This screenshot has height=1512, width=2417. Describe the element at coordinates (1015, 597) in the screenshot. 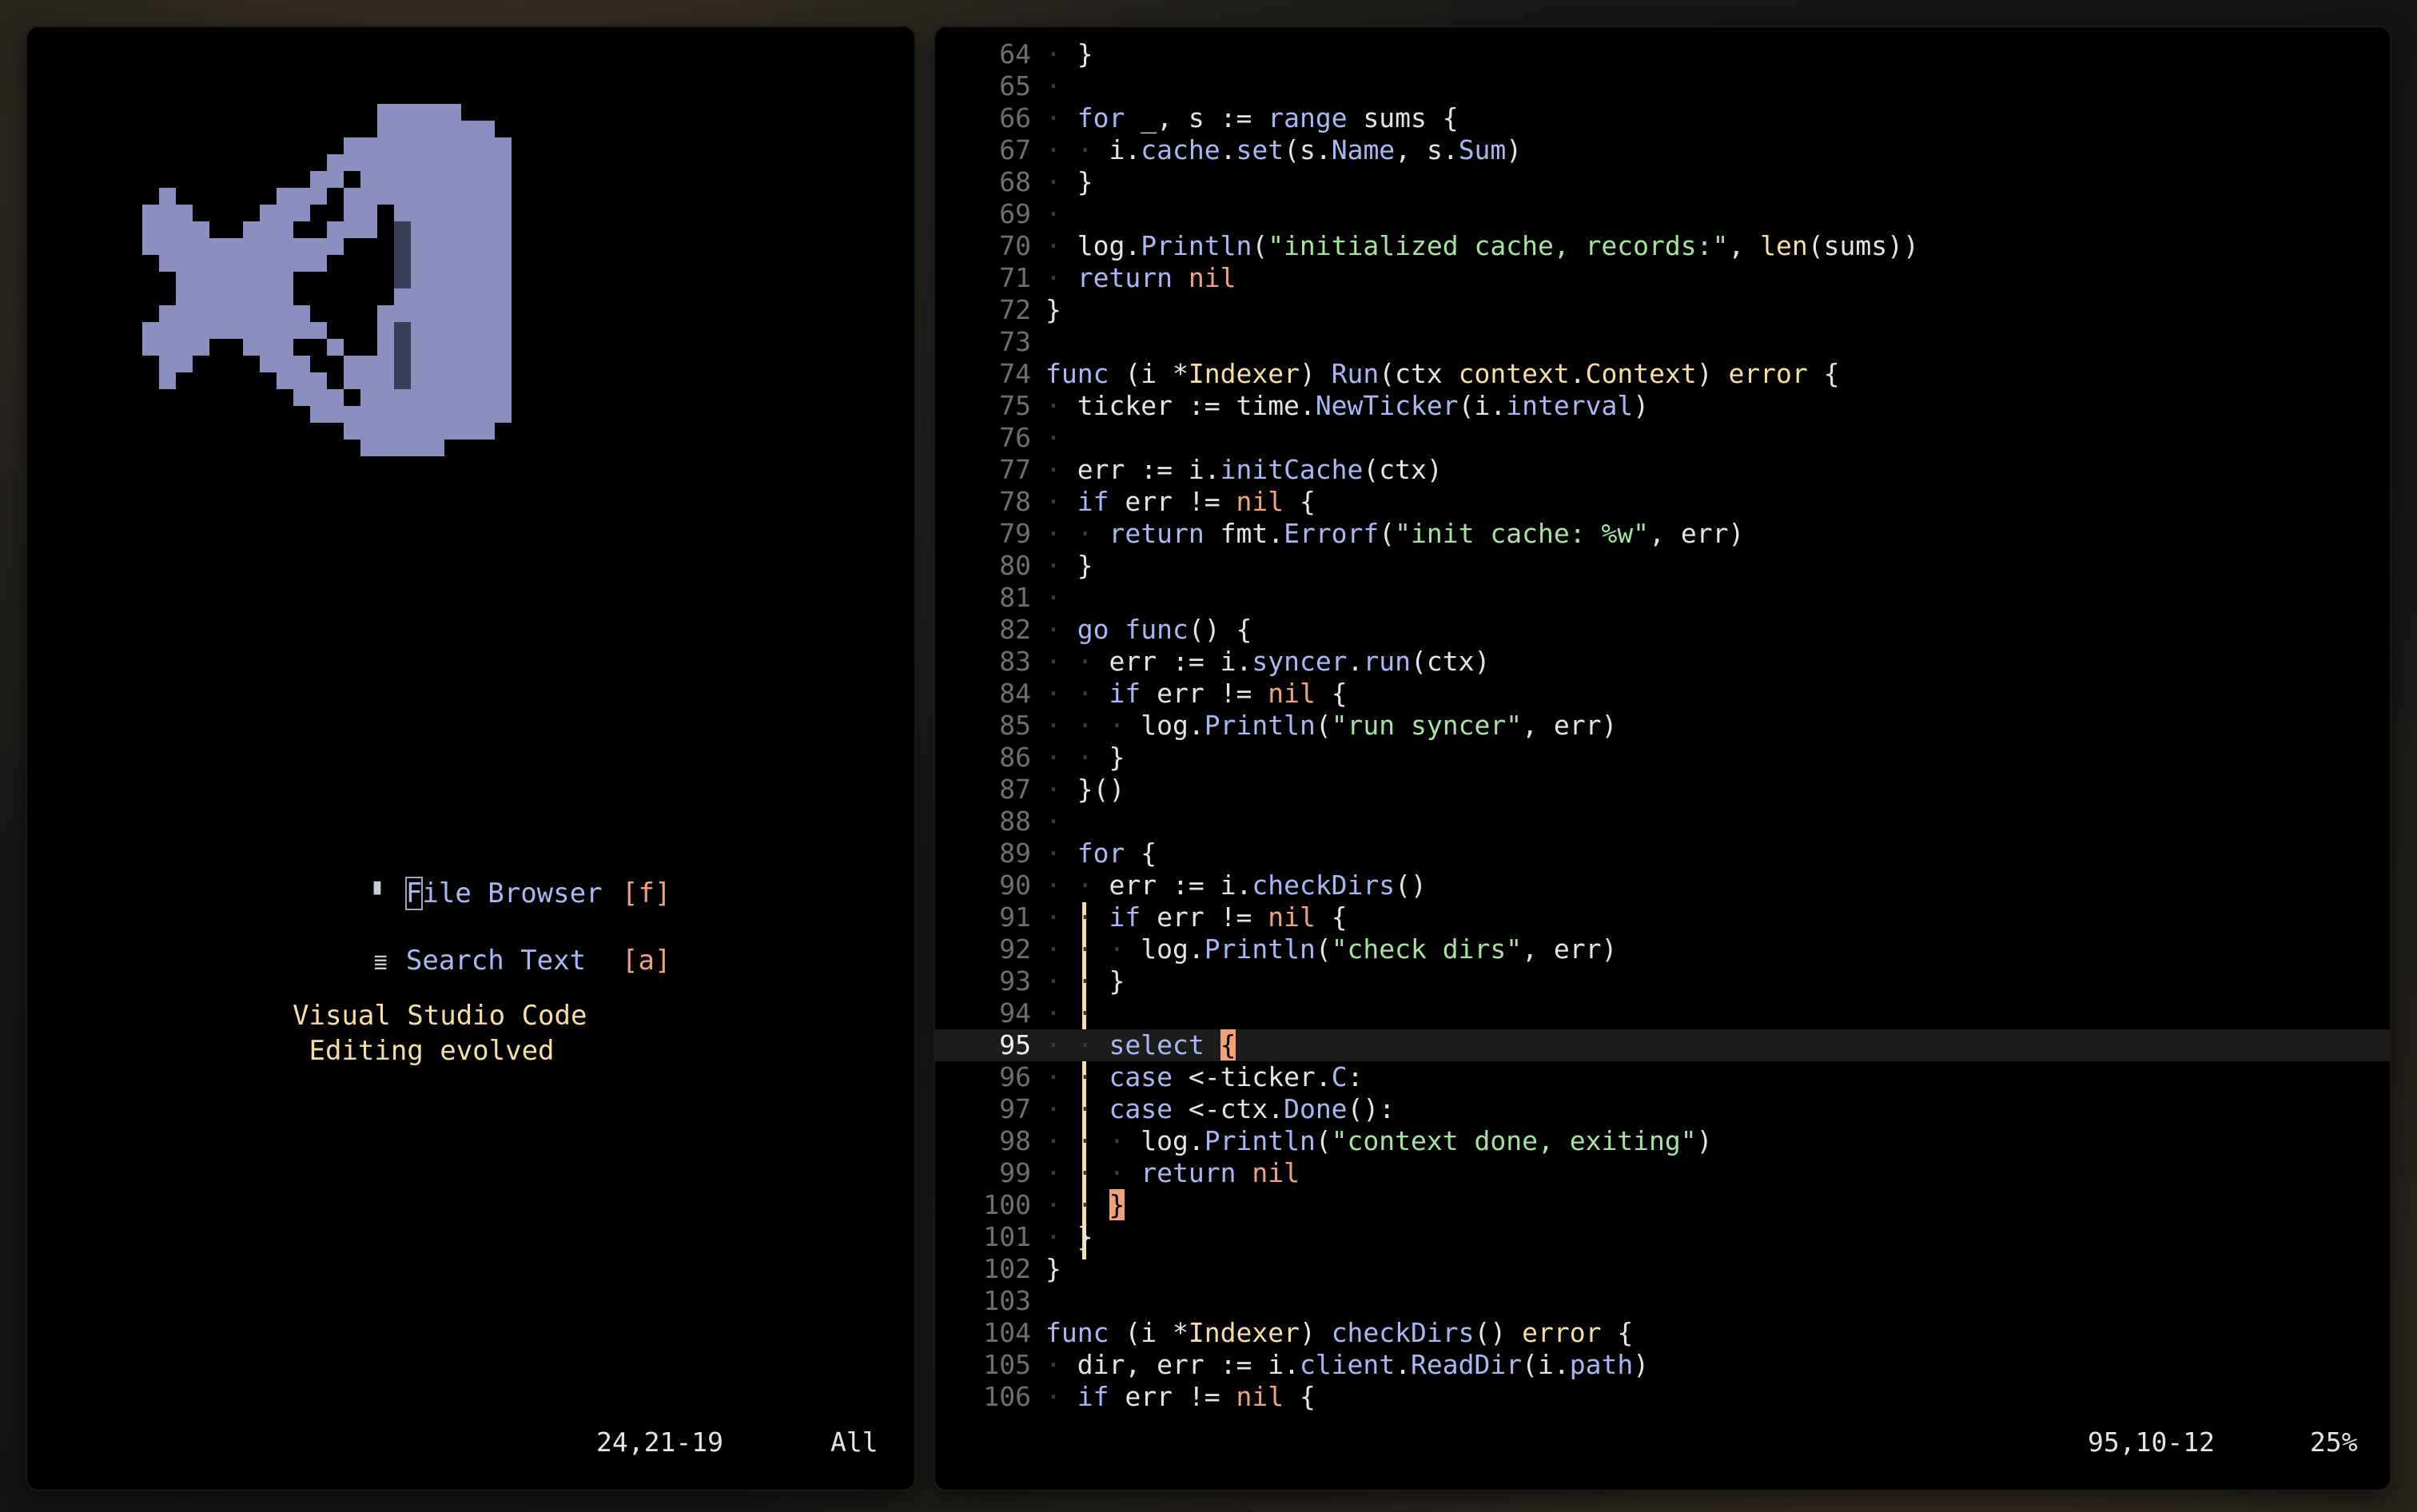

I see `line-number: 81` at that location.